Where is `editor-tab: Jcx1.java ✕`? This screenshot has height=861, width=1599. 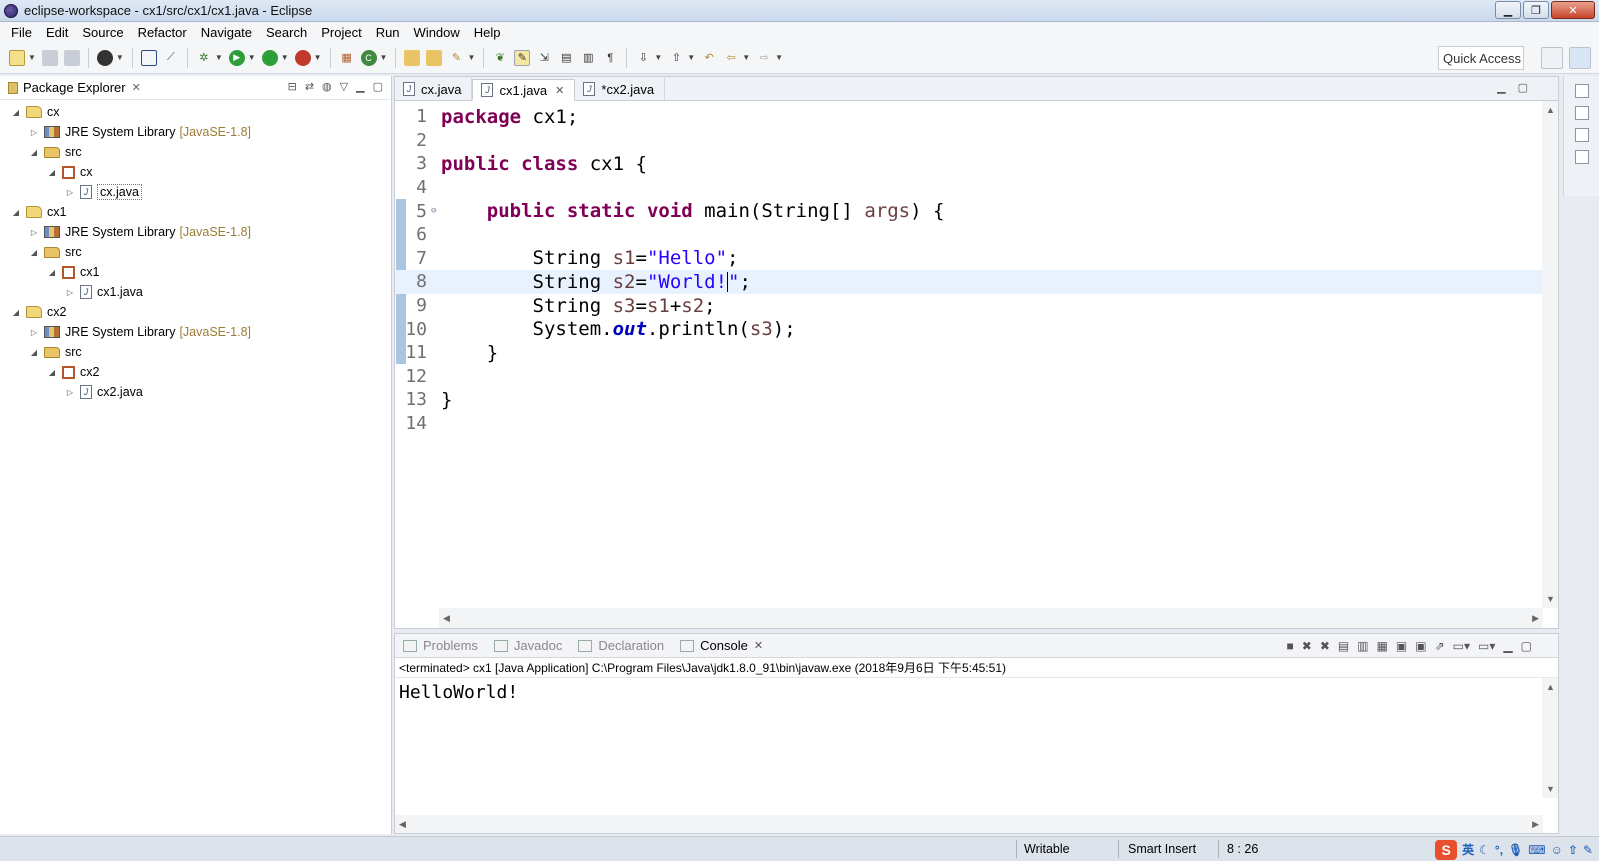 editor-tab: Jcx1.java ✕ is located at coordinates (524, 90).